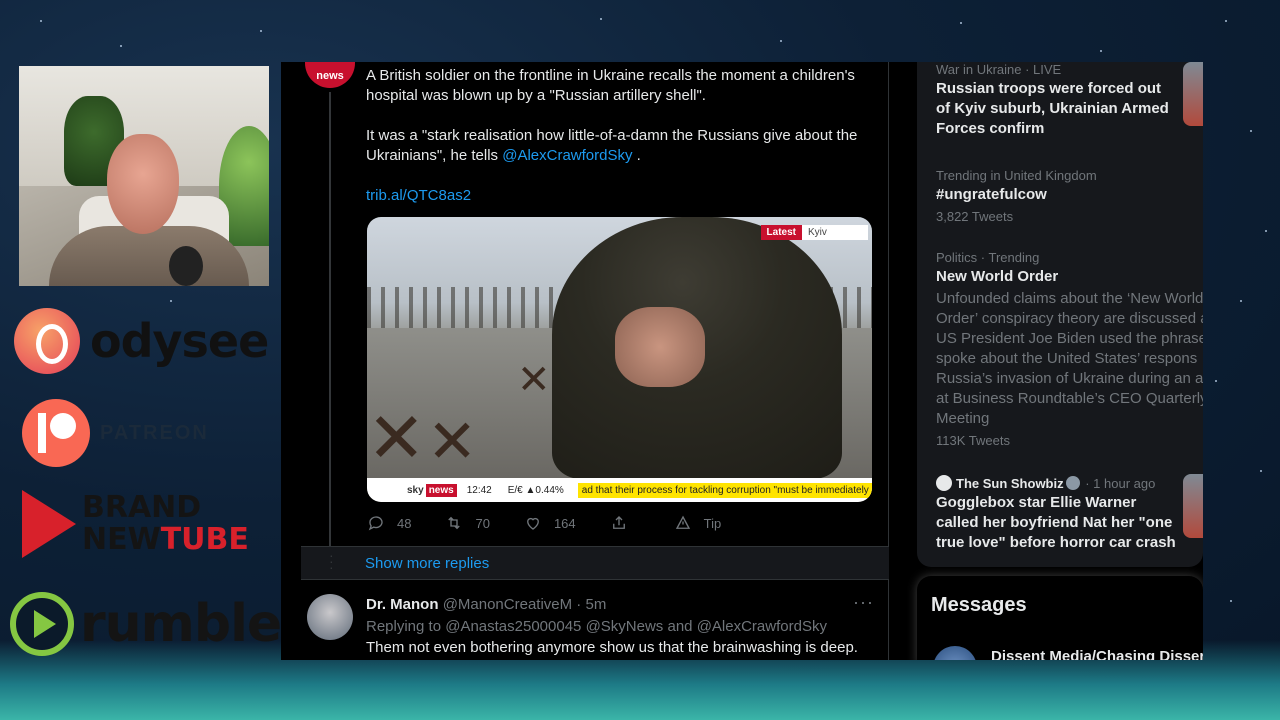  I want to click on verified-icon, so click(1072, 483).